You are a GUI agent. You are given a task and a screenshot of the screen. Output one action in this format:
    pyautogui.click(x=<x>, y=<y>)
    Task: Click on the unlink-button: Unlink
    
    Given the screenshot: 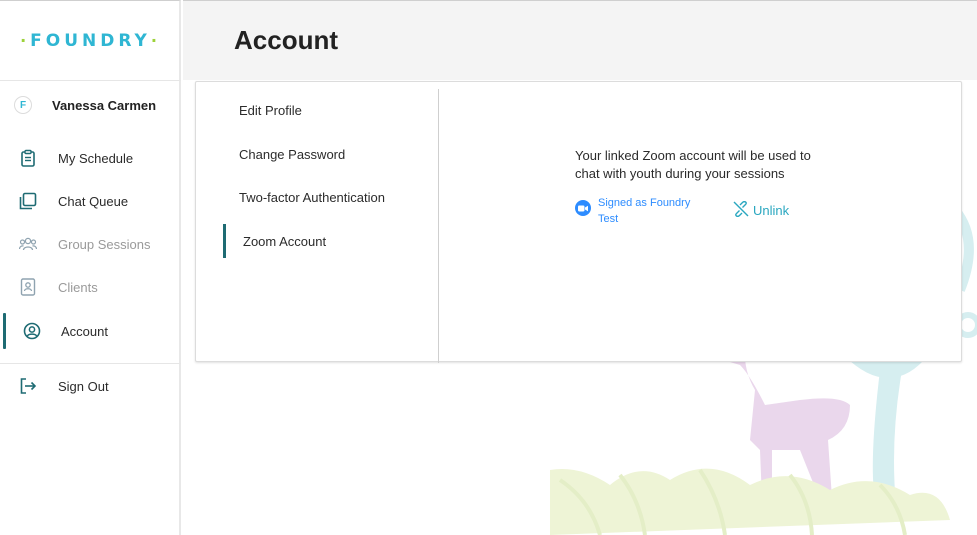 What is the action you would take?
    pyautogui.click(x=761, y=210)
    